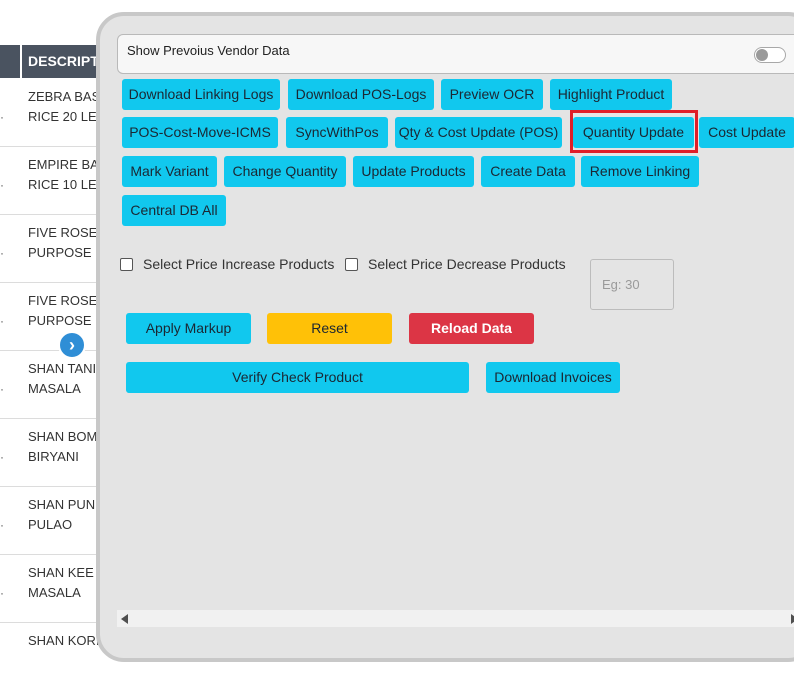  Describe the element at coordinates (351, 264) in the screenshot. I see `price-decrease-checkbox` at that location.